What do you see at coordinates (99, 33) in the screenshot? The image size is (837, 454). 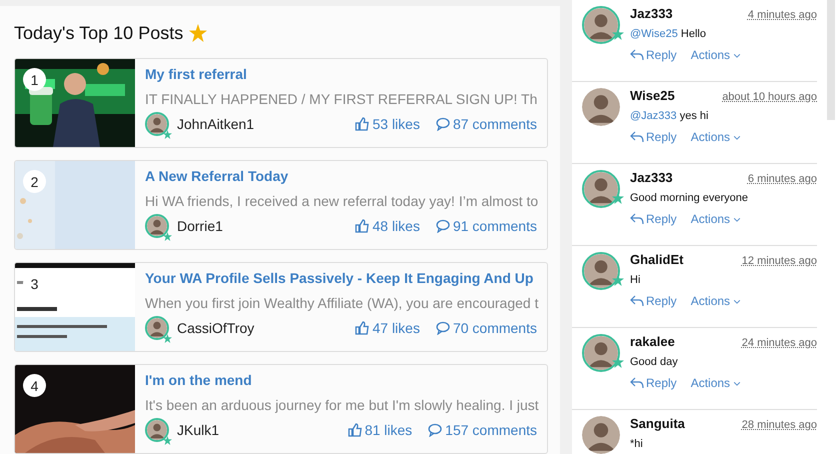 I see `section-title: Today's Top 10 Posts` at bounding box center [99, 33].